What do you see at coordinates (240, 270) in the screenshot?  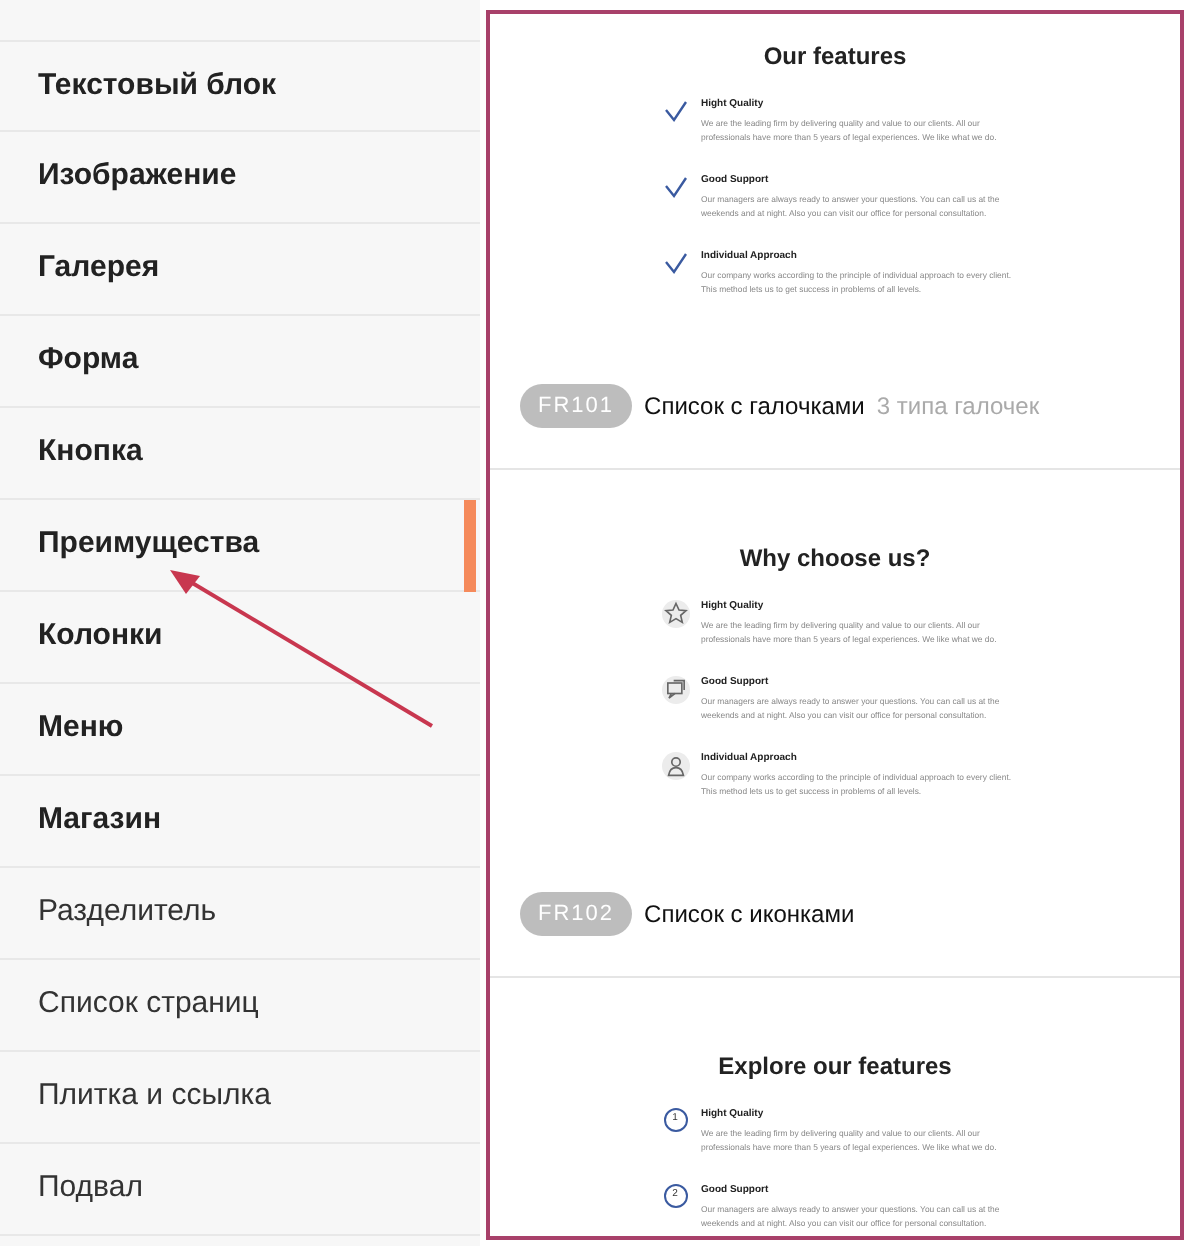 I see `sidebar-item: Галерея` at bounding box center [240, 270].